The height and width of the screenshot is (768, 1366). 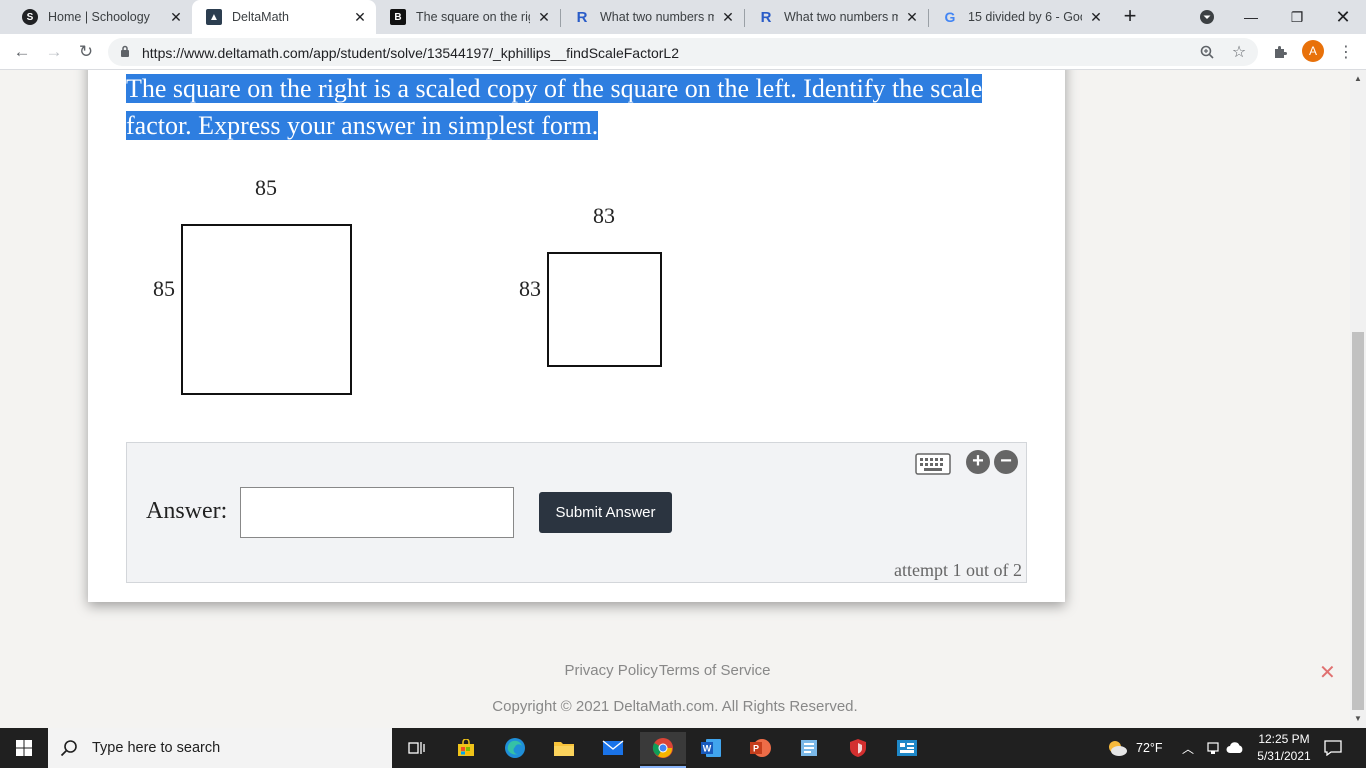 I want to click on new-tab-plus-icon: +, so click(x=1130, y=17).